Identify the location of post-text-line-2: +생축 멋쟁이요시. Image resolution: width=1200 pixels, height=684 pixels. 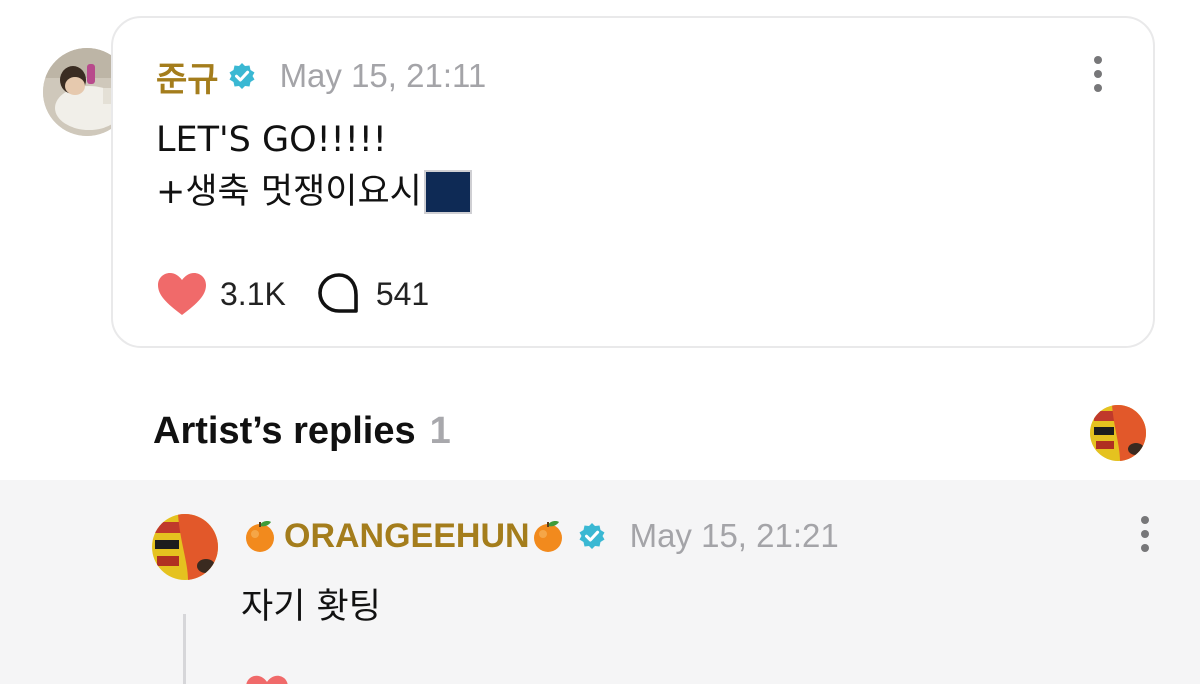
(289, 192).